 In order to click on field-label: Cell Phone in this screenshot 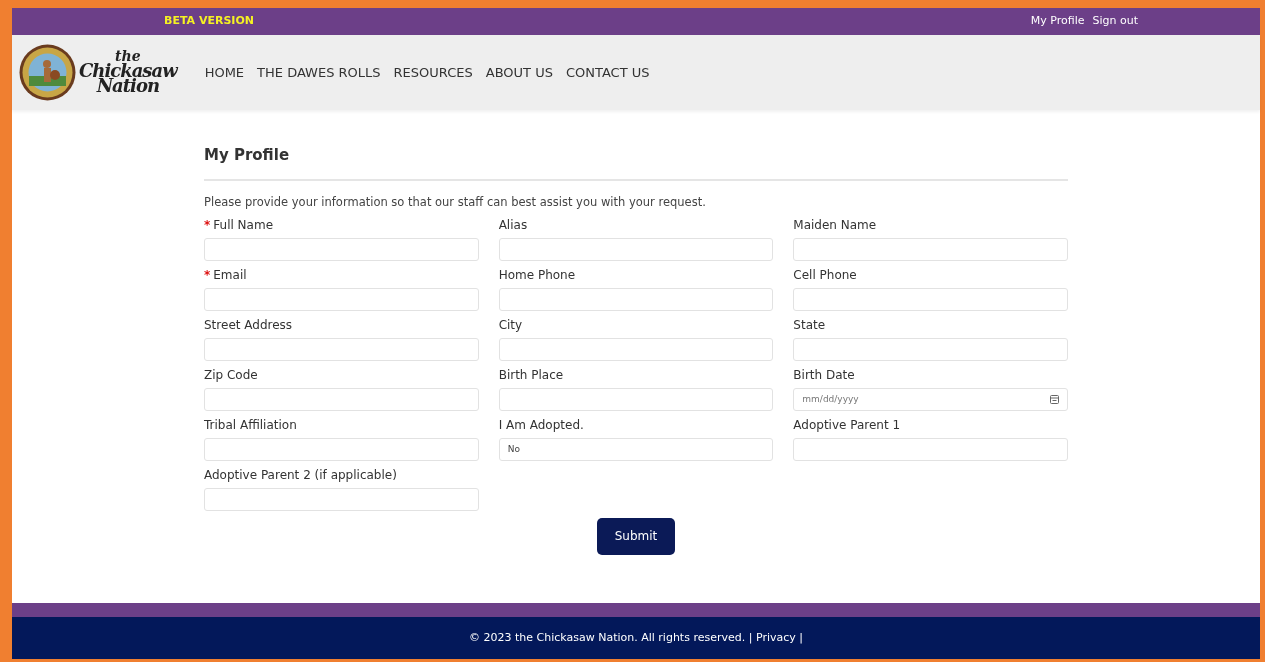, I will do `click(825, 275)`.